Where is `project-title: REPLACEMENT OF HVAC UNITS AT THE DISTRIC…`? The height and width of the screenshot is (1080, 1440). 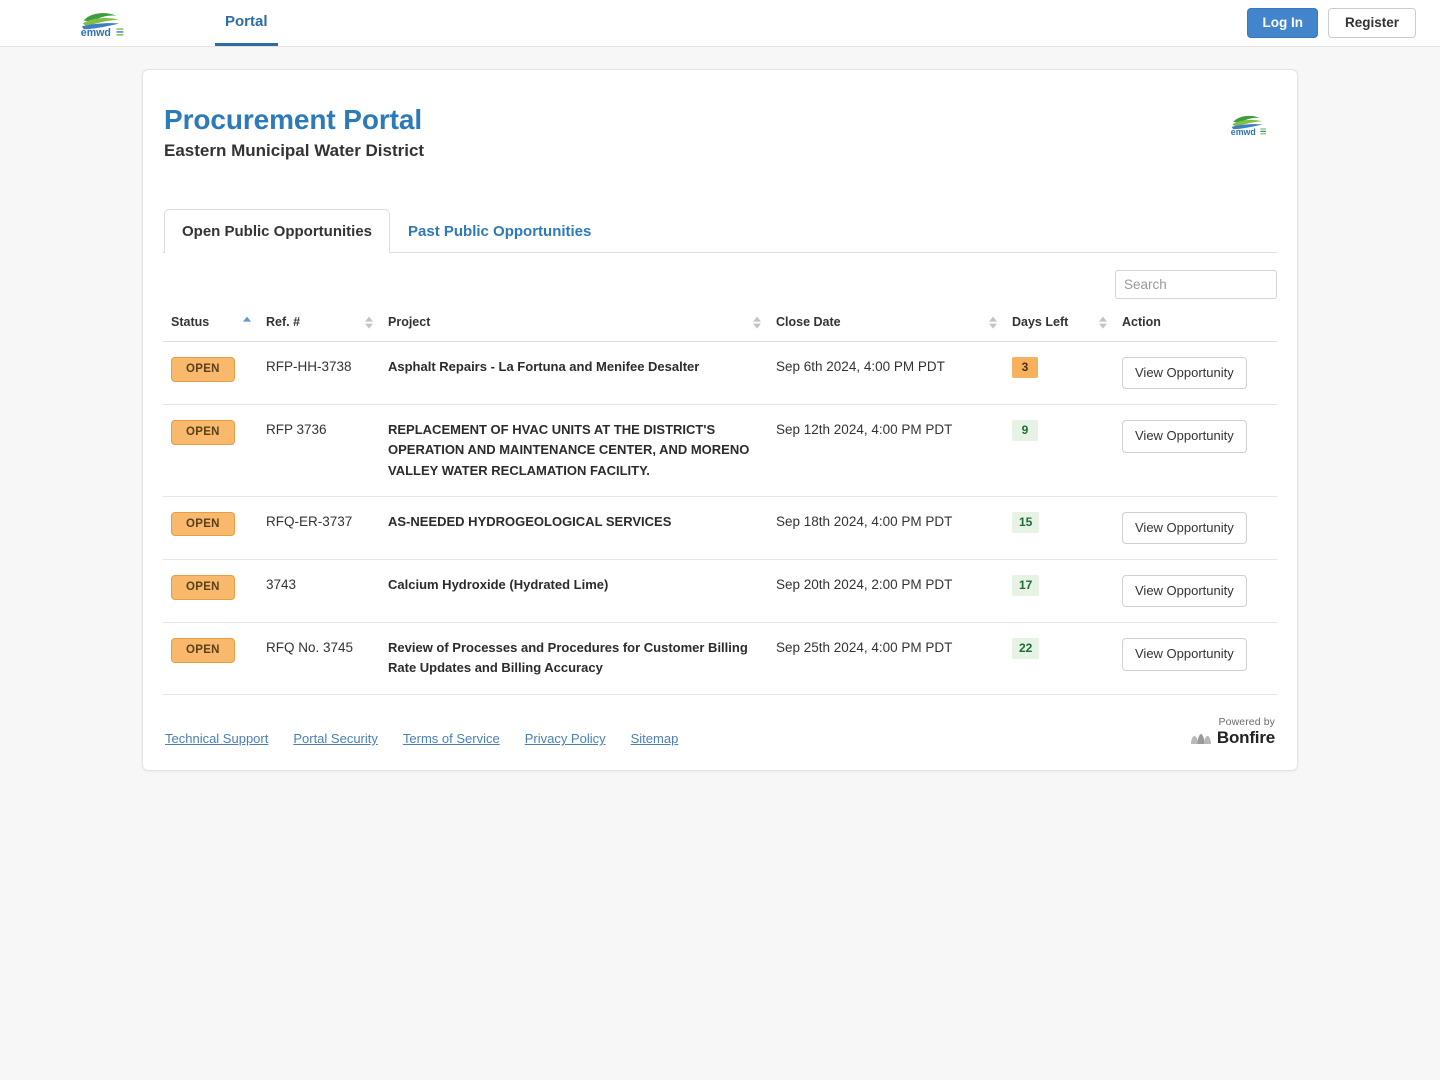 project-title: REPLACEMENT OF HVAC UNITS AT THE DISTRIC… is located at coordinates (569, 450).